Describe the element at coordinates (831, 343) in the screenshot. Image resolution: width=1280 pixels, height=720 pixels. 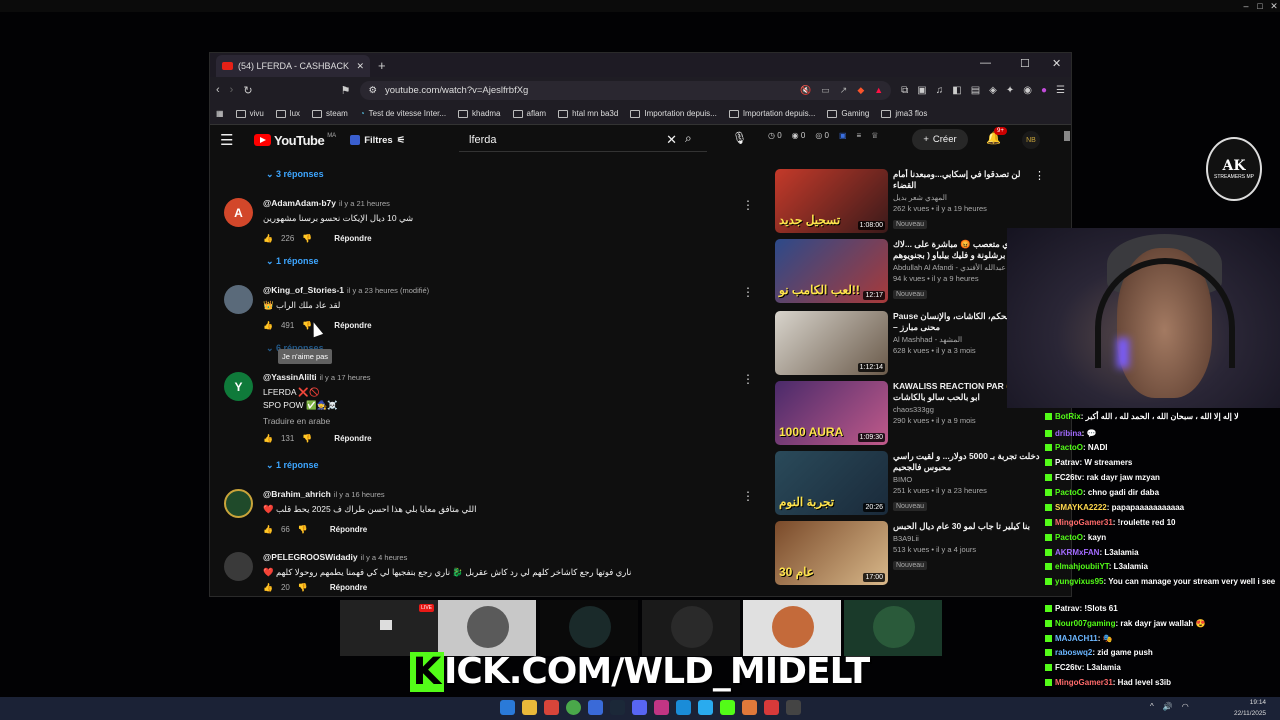
I see `video-thumbnail: 1:12:14` at that location.